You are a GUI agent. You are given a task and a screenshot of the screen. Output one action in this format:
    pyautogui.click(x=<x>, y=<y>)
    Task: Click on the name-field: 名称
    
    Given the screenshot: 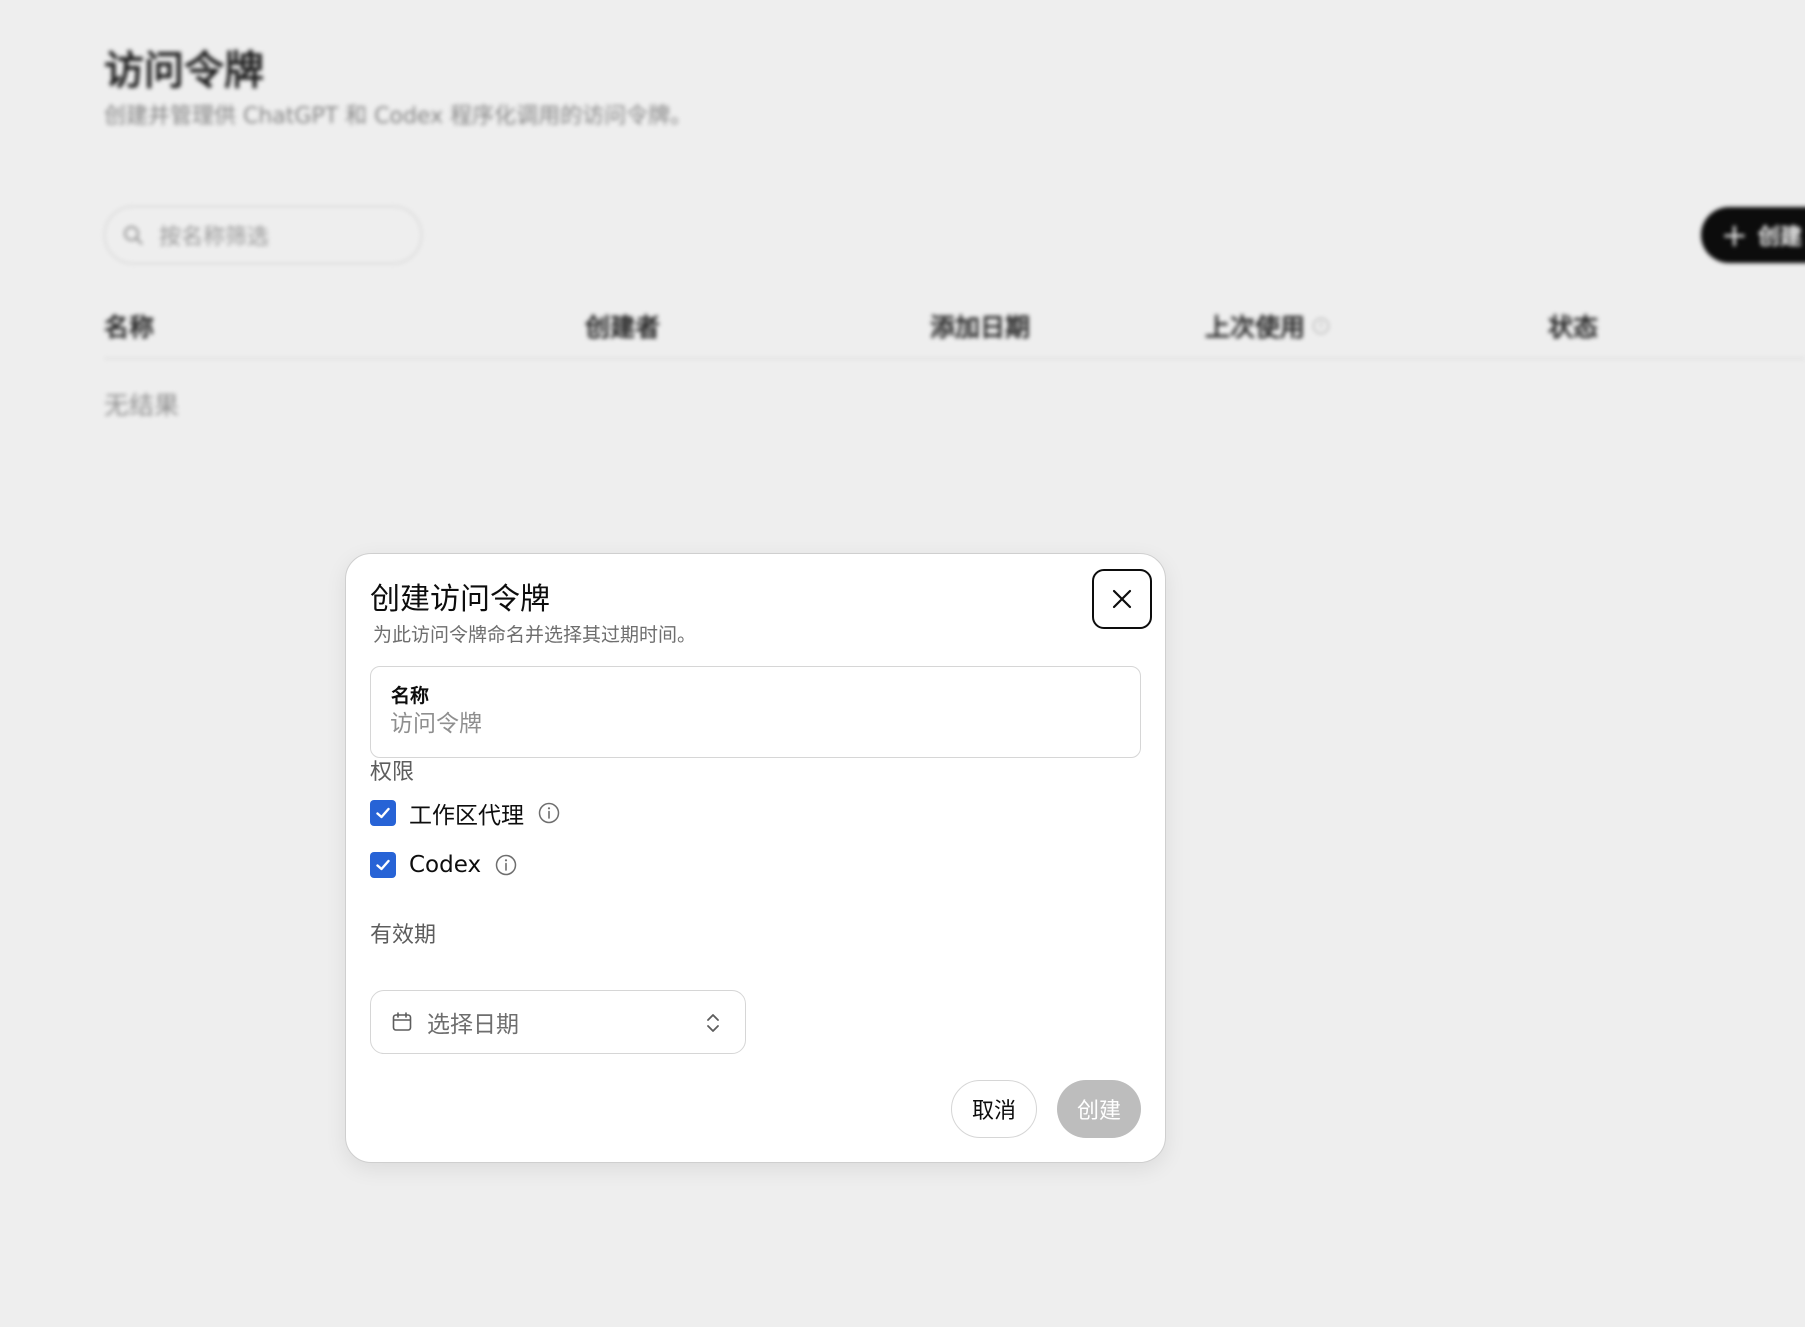 What is the action you would take?
    pyautogui.click(x=755, y=712)
    